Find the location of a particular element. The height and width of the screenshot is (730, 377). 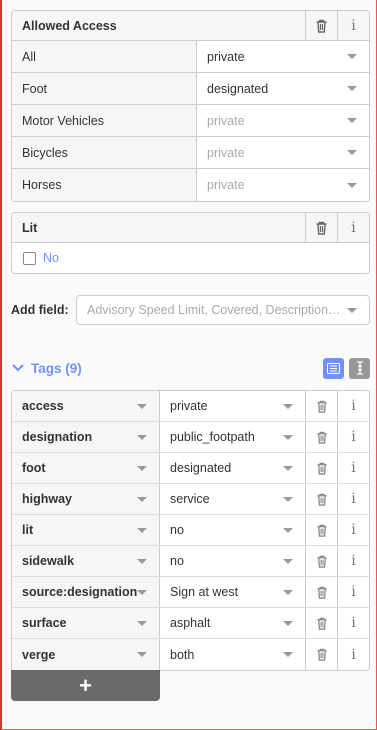

tag-value-input: designated is located at coordinates (233, 468).